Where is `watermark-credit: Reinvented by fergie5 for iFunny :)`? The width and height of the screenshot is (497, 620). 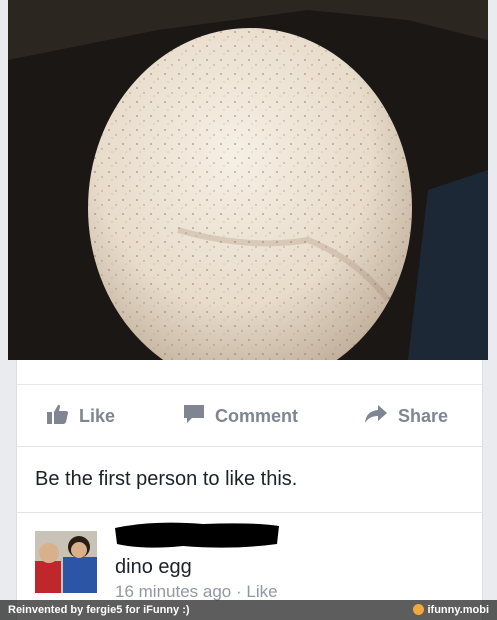 watermark-credit: Reinvented by fergie5 for iFunny :) is located at coordinates (99, 610).